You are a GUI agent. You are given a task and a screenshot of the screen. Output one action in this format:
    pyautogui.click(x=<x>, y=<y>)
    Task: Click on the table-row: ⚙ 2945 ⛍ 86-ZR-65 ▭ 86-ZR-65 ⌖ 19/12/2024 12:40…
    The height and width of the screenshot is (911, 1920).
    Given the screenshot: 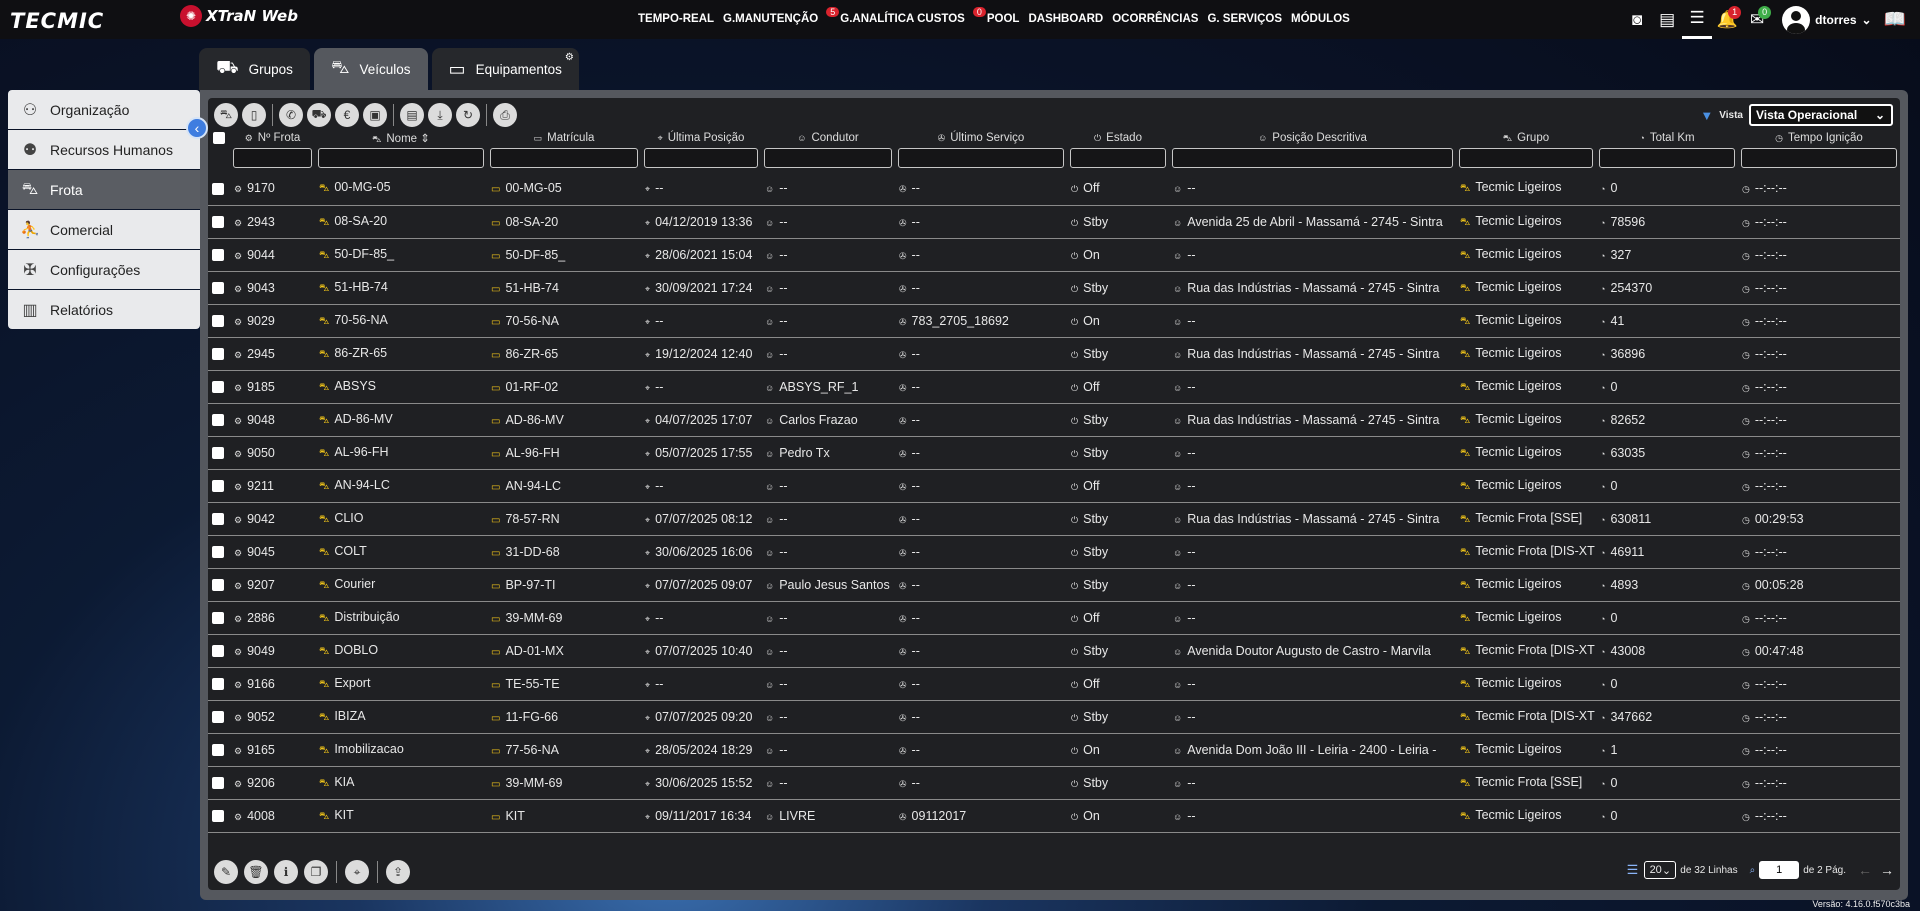 What is the action you would take?
    pyautogui.click(x=1054, y=354)
    